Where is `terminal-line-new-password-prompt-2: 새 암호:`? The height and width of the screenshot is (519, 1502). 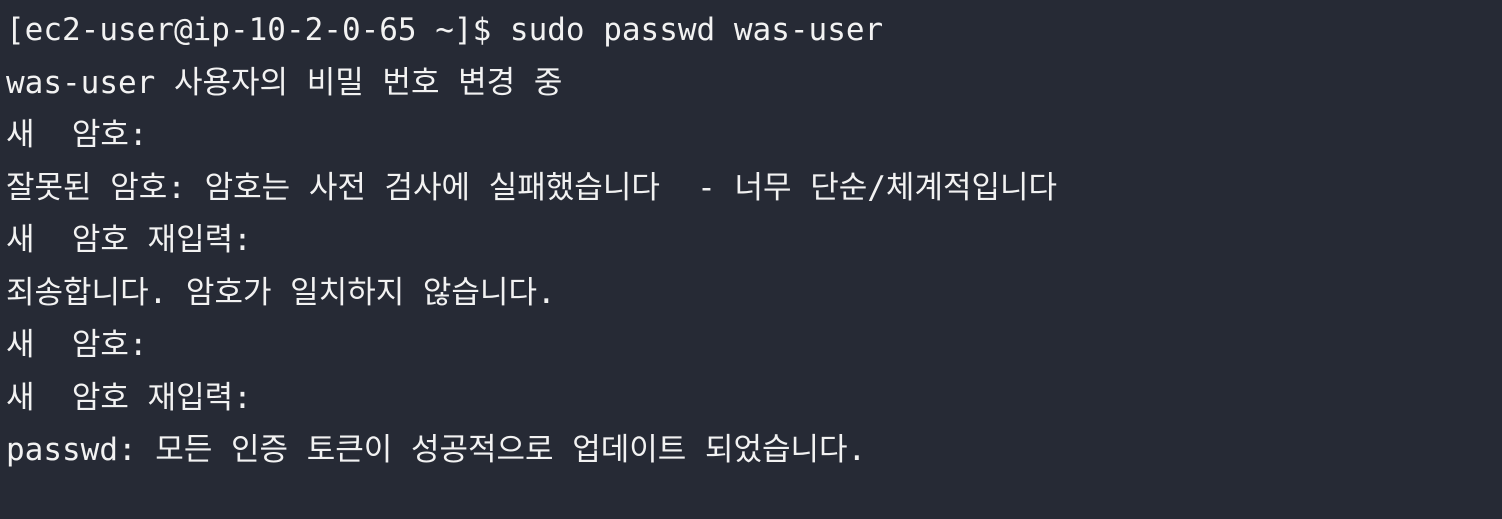
terminal-line-new-password-prompt-2: 새 암호: is located at coordinates (77, 345).